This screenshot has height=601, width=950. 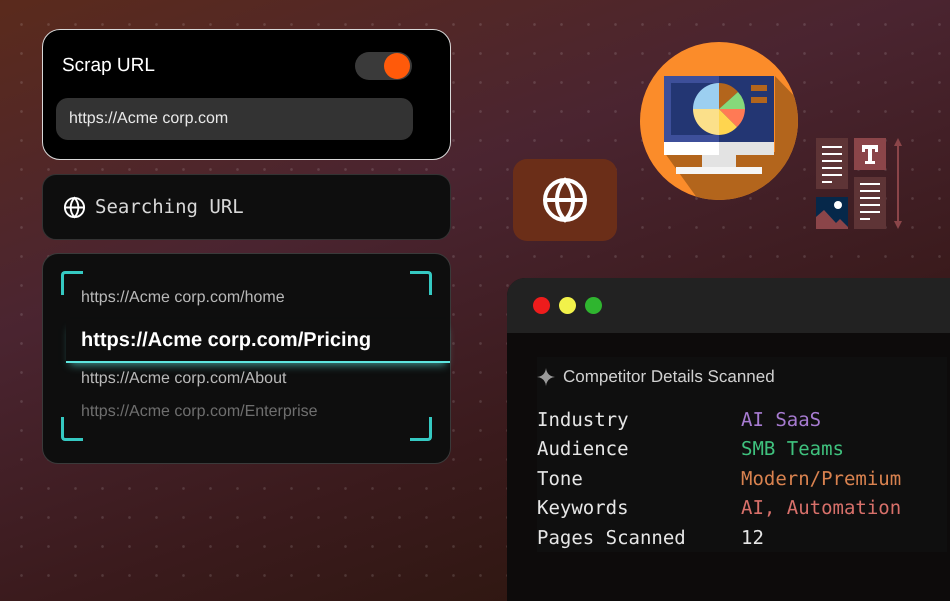 What do you see at coordinates (169, 207) in the screenshot?
I see `status-label: Searching URL` at bounding box center [169, 207].